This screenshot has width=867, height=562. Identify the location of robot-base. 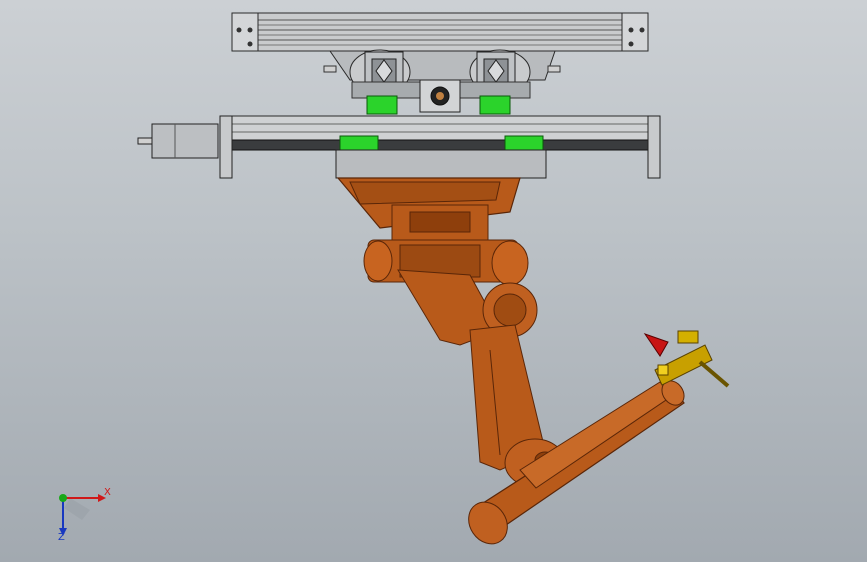
(428, 211).